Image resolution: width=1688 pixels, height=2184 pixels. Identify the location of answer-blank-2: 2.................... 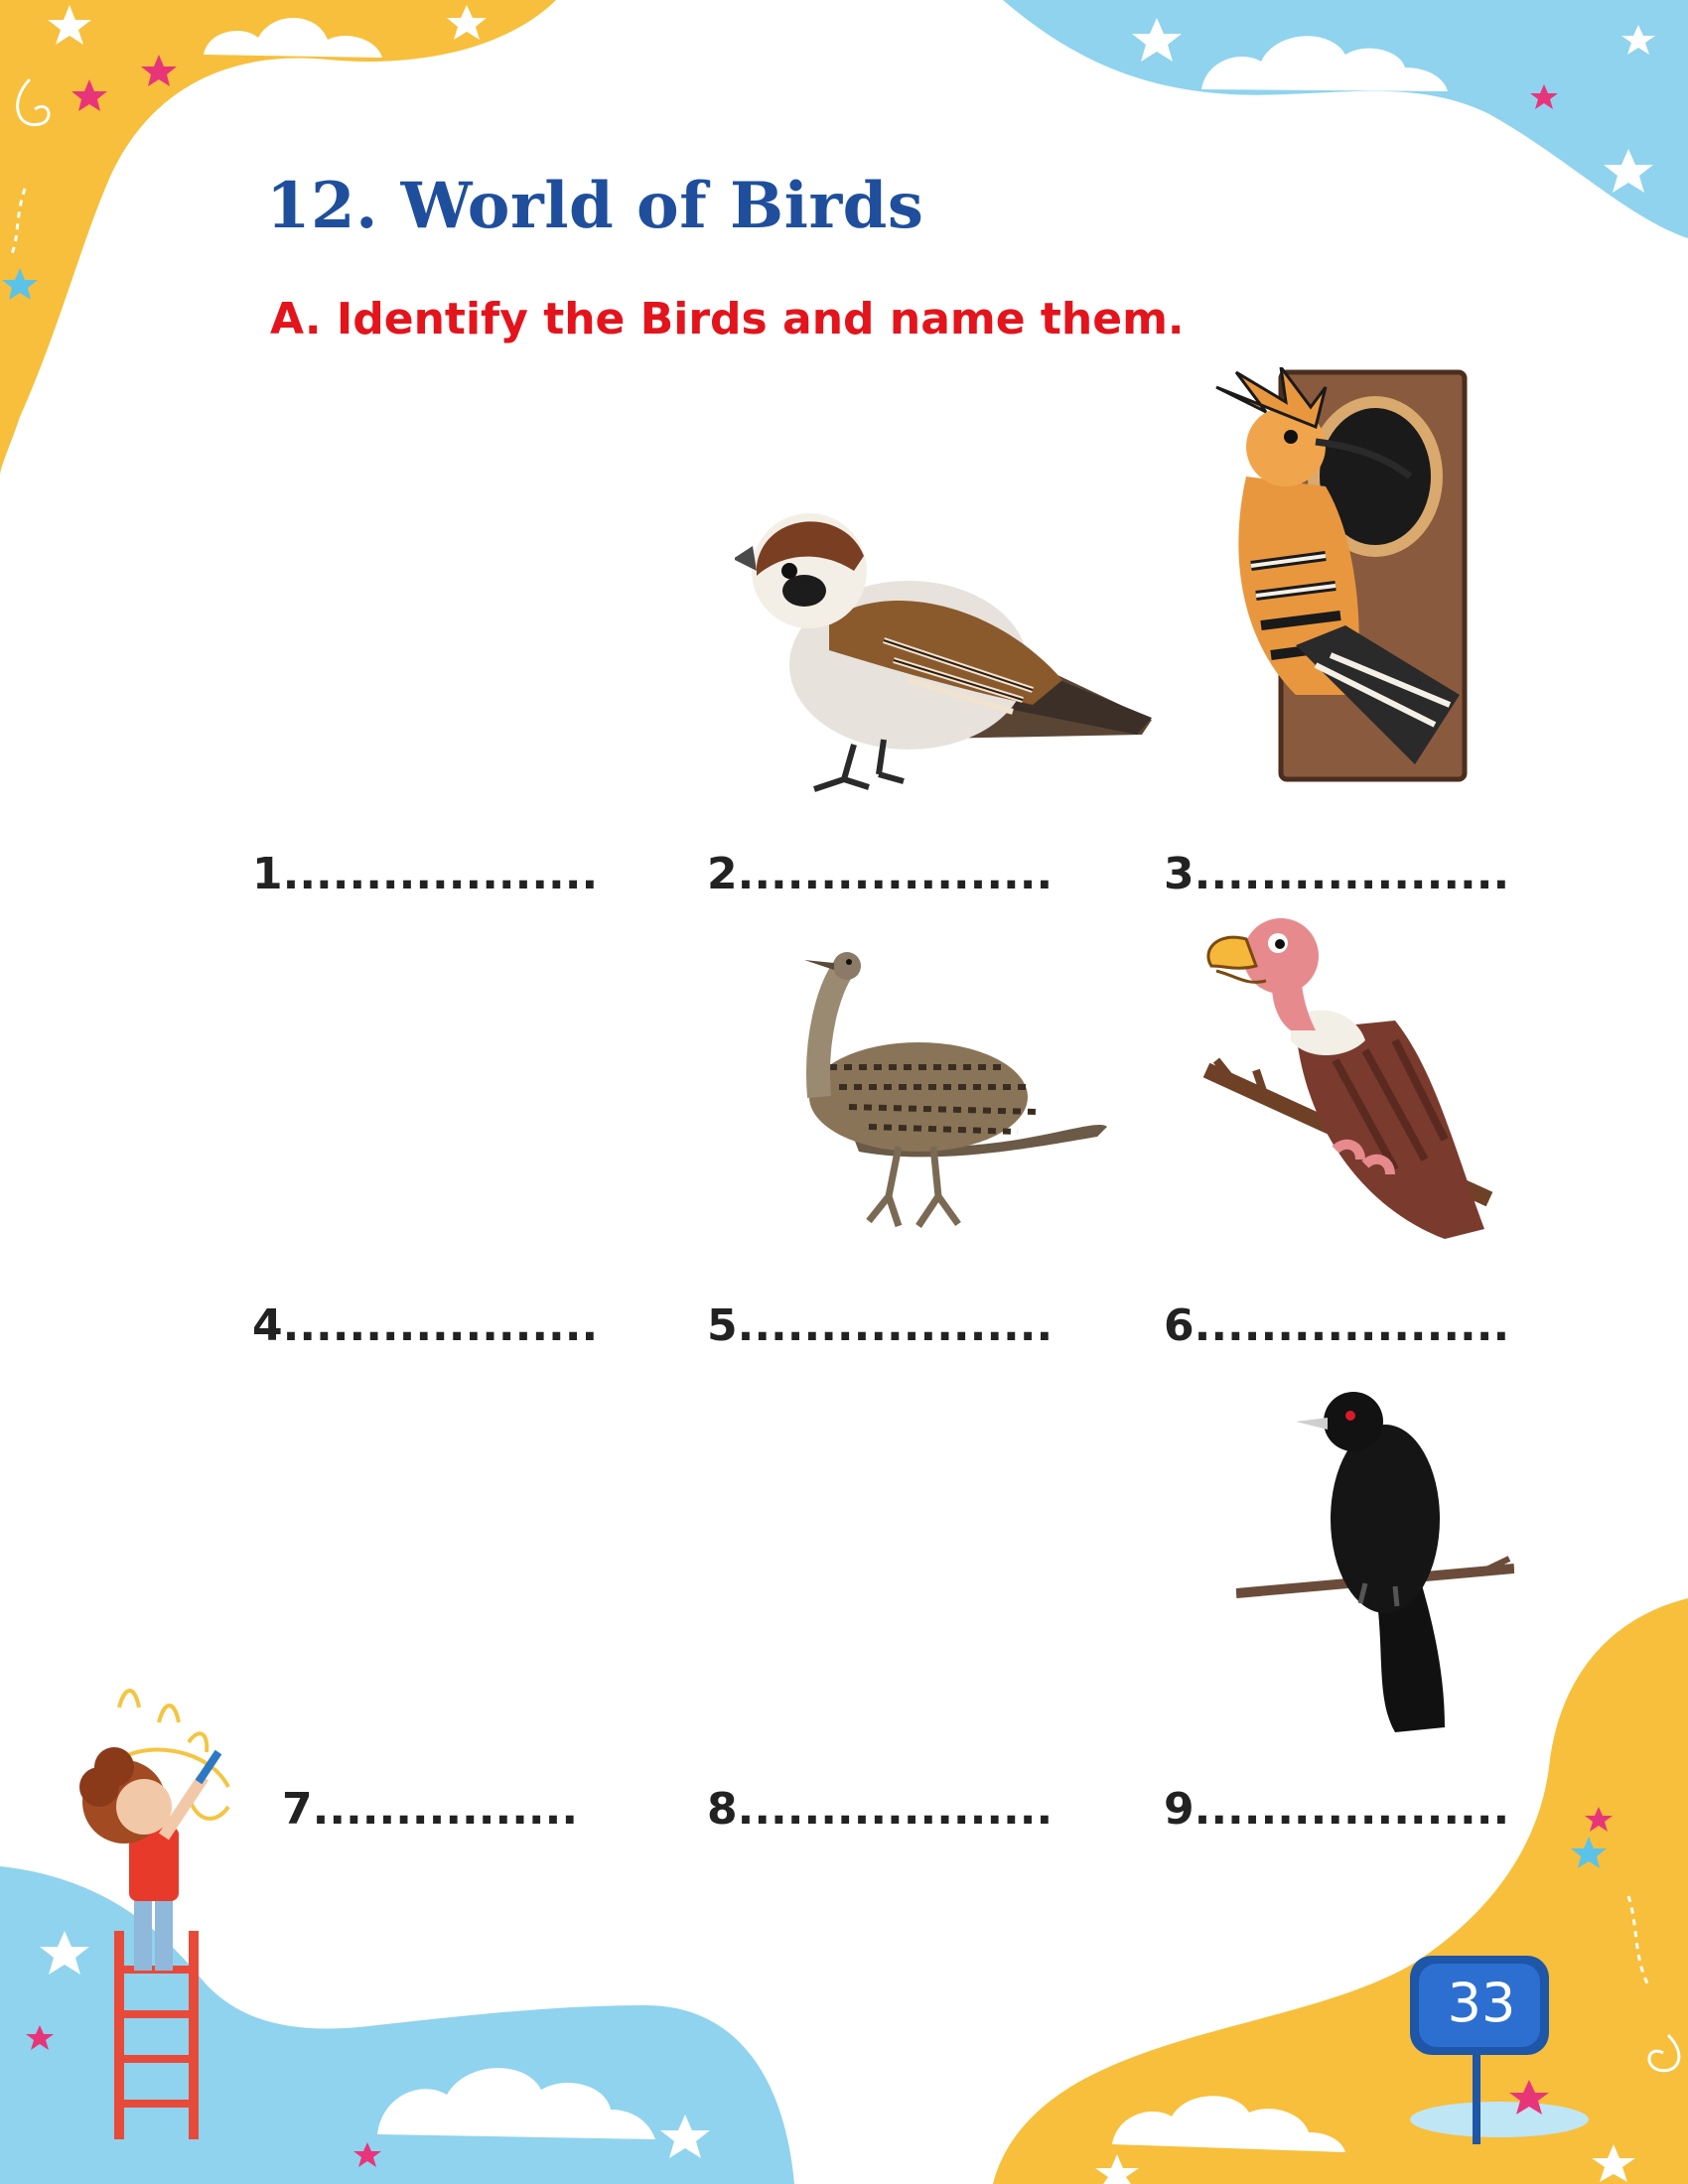
(880, 874).